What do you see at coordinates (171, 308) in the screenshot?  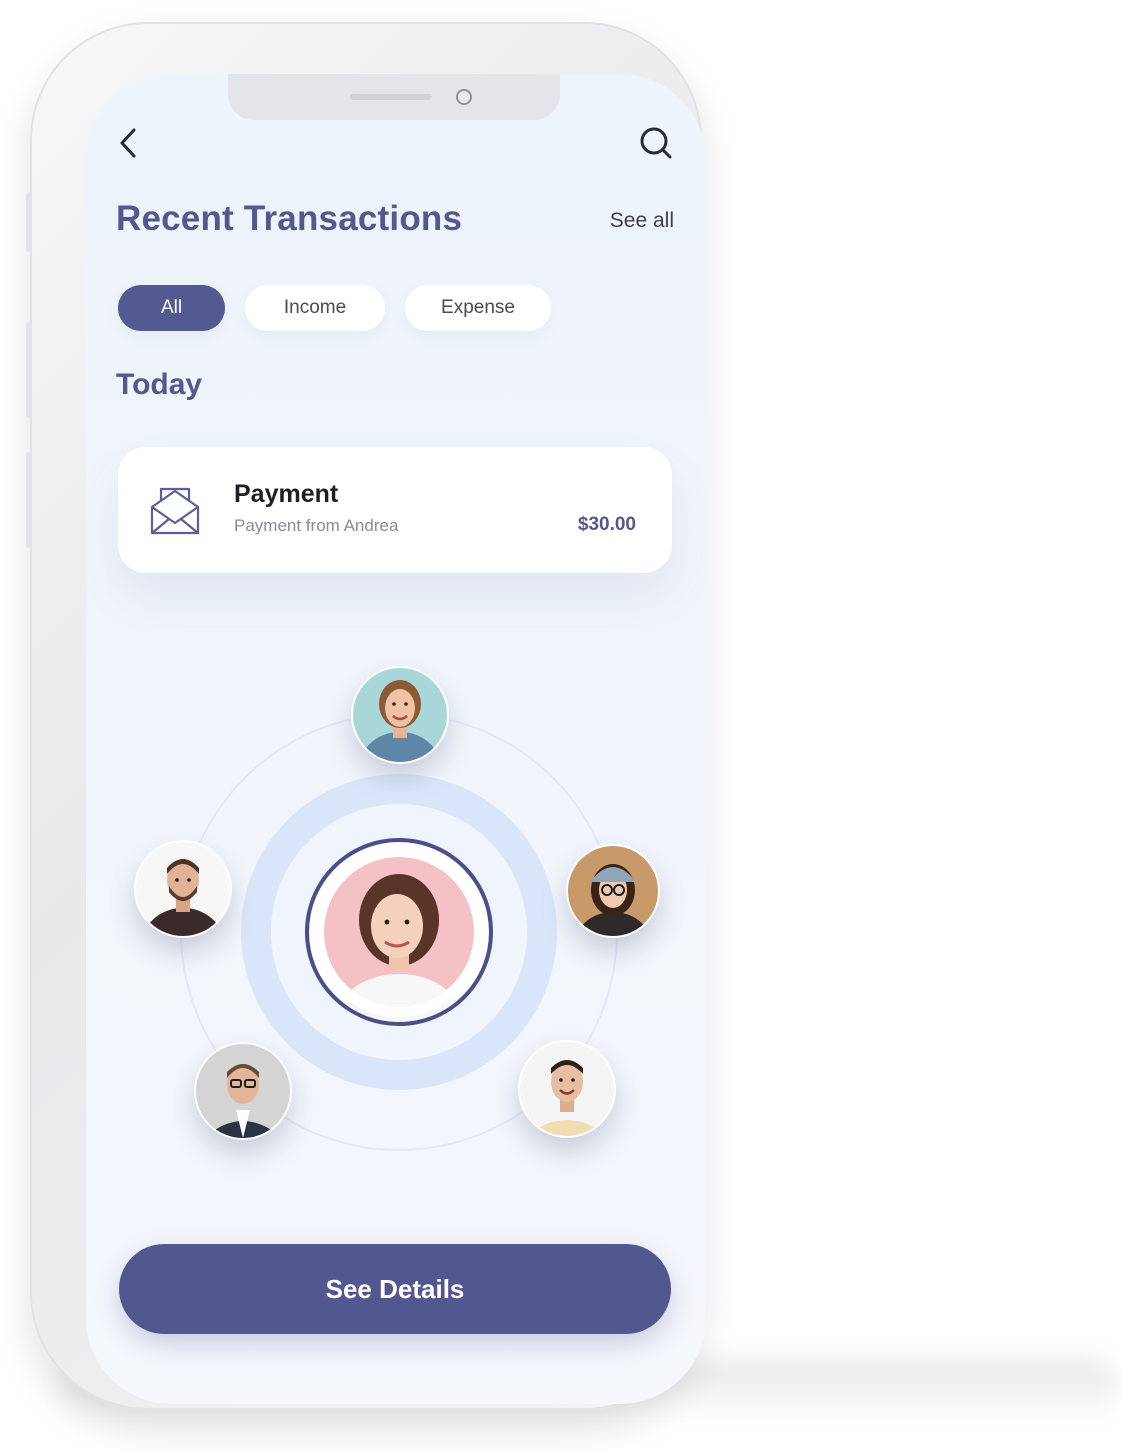 I see `filter-all: All` at bounding box center [171, 308].